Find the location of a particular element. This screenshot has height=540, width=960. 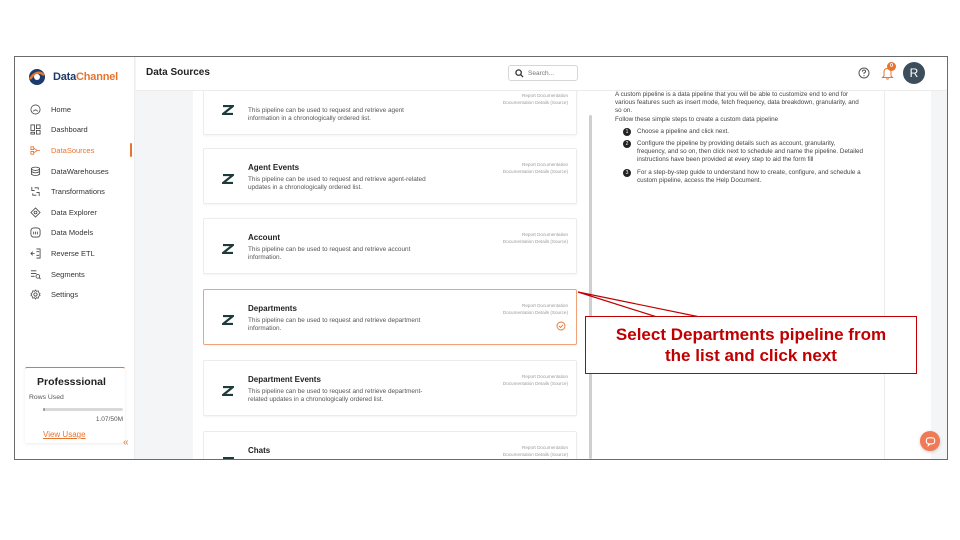

sidebar-item-dashboard: Dashboard is located at coordinates (75, 130).